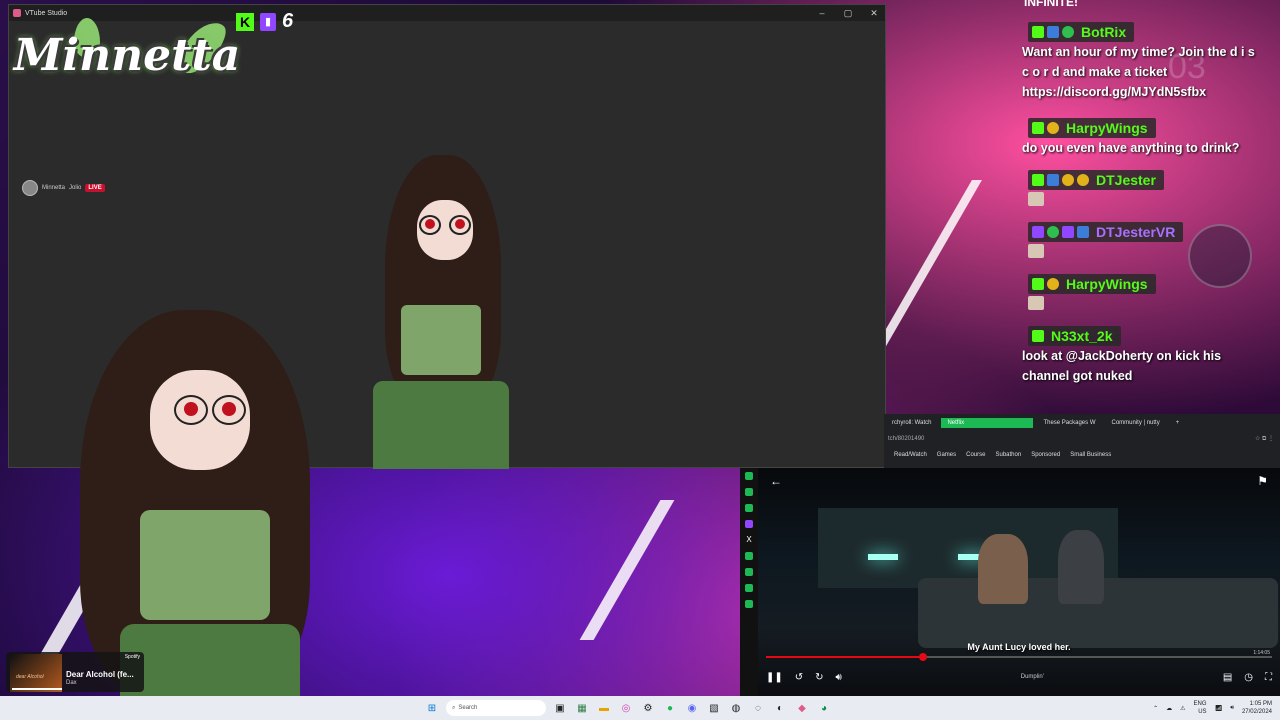 The height and width of the screenshot is (720, 1280). Describe the element at coordinates (1262, 481) in the screenshot. I see `report-flag-icon: ⚑` at that location.